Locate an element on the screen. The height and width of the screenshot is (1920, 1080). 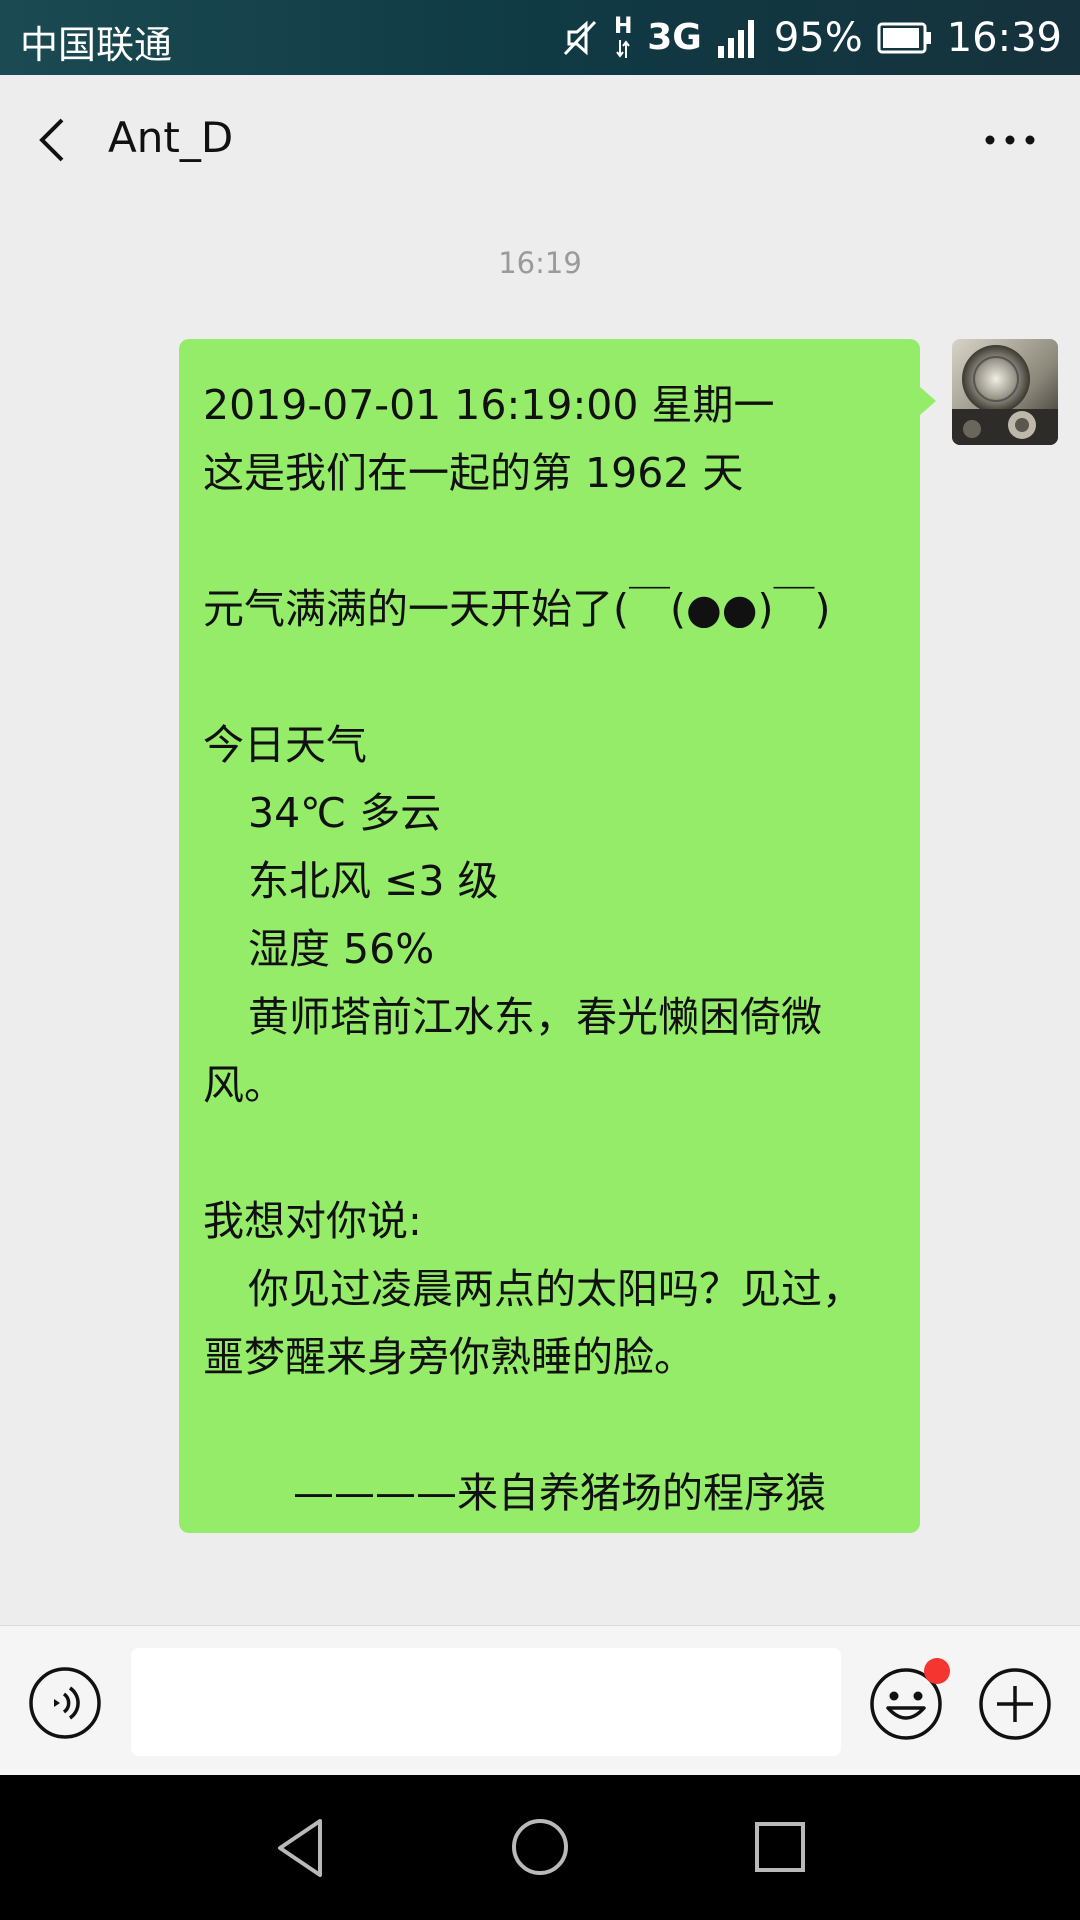
back-button is located at coordinates (55, 140).